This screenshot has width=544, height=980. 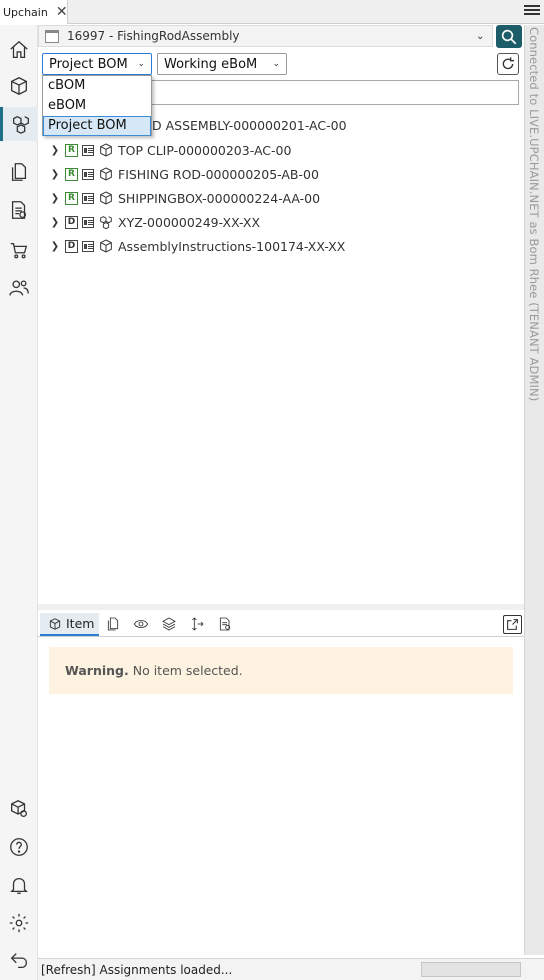 What do you see at coordinates (19, 124) in the screenshot?
I see `bom-structure-icon` at bounding box center [19, 124].